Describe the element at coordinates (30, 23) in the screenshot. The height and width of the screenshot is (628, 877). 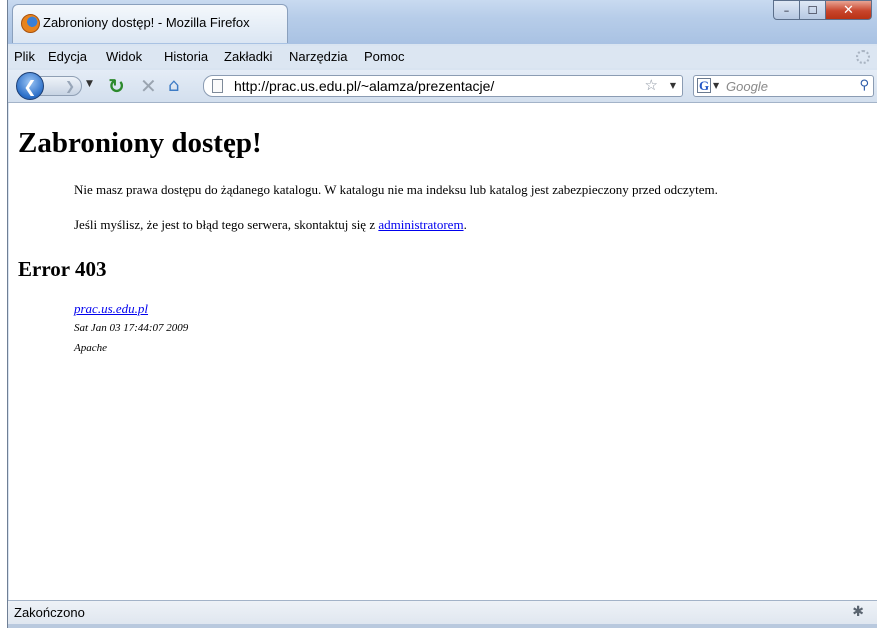
I see `firefox-logo-icon` at that location.